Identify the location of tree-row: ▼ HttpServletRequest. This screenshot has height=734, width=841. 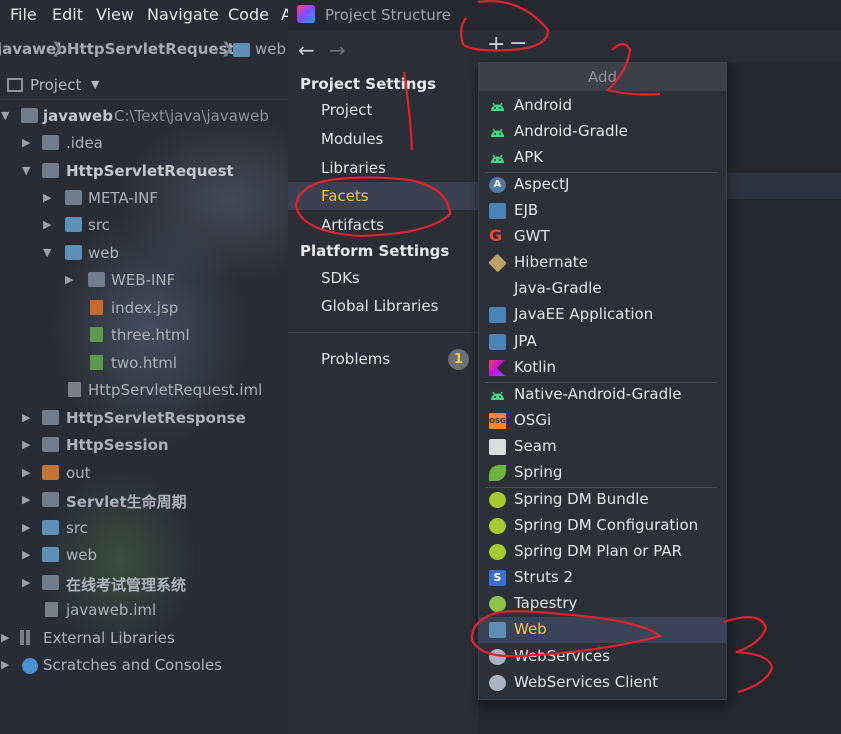
(144, 172).